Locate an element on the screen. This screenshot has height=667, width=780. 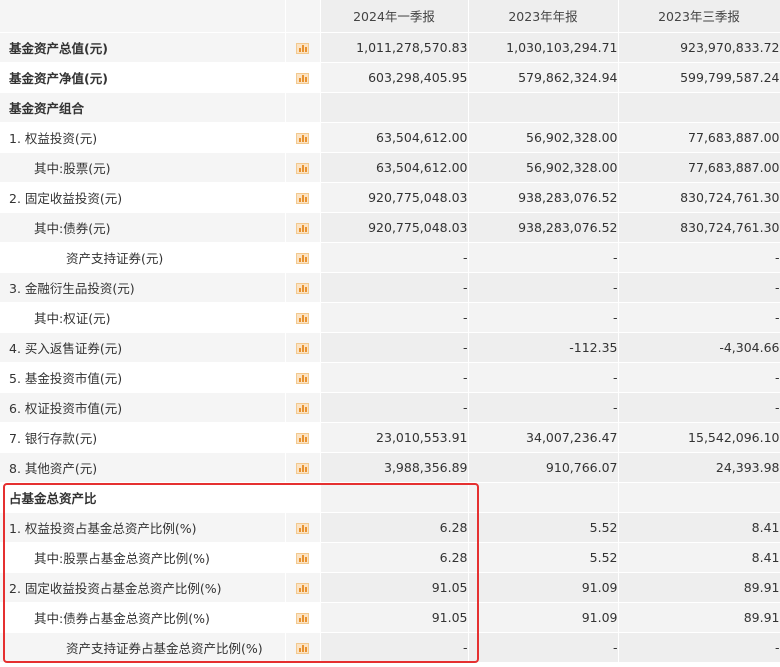
table-row: 3. 金融衍生品投资(元) - - - is located at coordinates (390, 287).